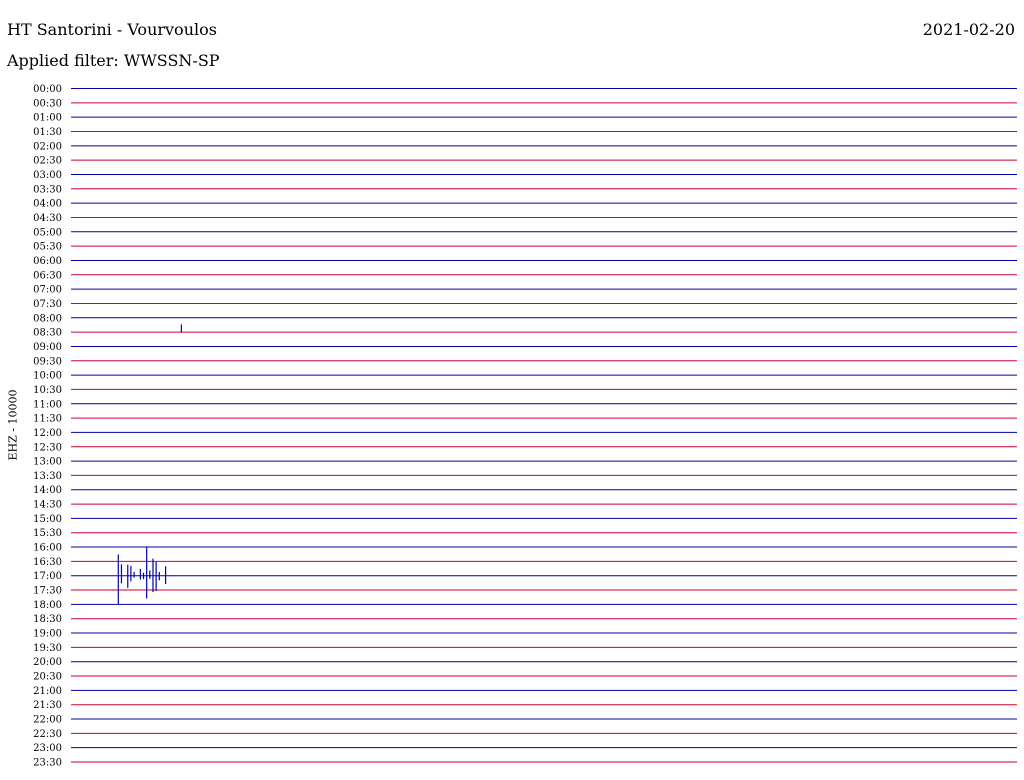 The width and height of the screenshot is (1024, 780). I want to click on time-label-1900: 19:00, so click(47, 634).